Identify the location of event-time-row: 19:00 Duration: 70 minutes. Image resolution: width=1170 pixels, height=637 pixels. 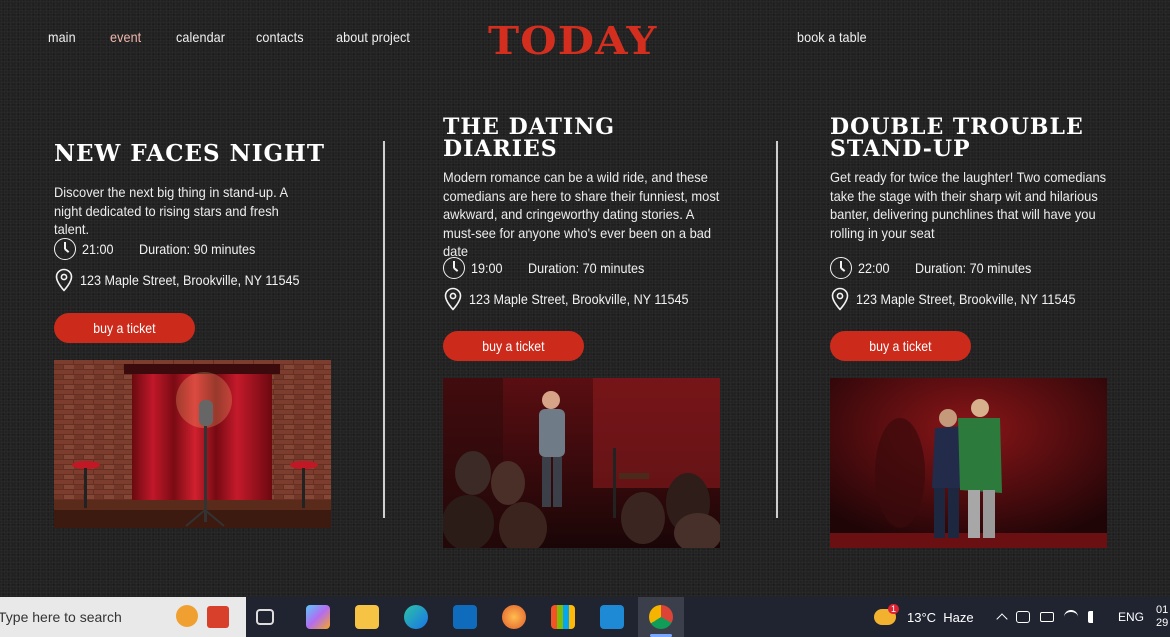
(550, 268).